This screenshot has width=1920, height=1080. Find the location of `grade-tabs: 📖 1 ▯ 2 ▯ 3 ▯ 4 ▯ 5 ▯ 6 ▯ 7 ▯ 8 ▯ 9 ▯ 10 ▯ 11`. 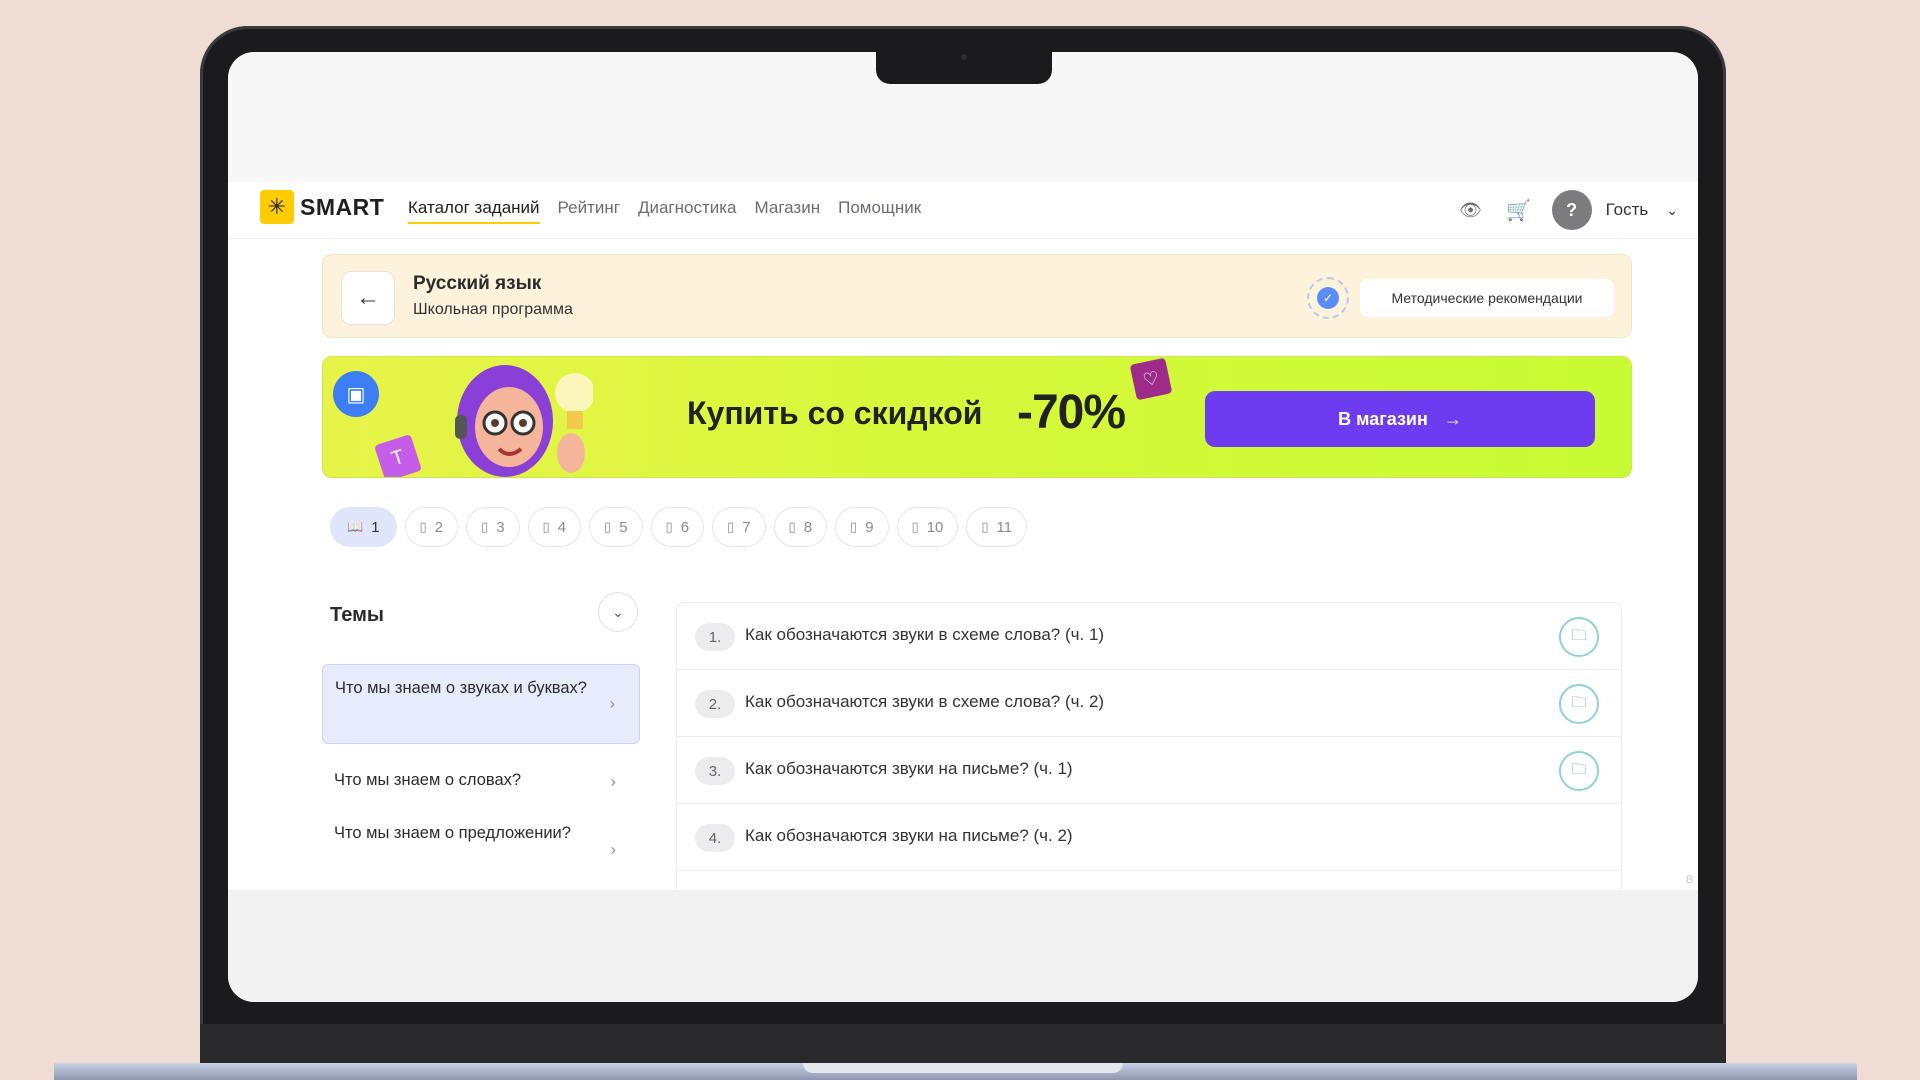

grade-tabs: 📖 1 ▯ 2 ▯ 3 ▯ 4 ▯ 5 ▯ 6 ▯ 7 ▯ 8 ▯ 9 ▯ 10 ▯ 11 is located at coordinates (679, 527).